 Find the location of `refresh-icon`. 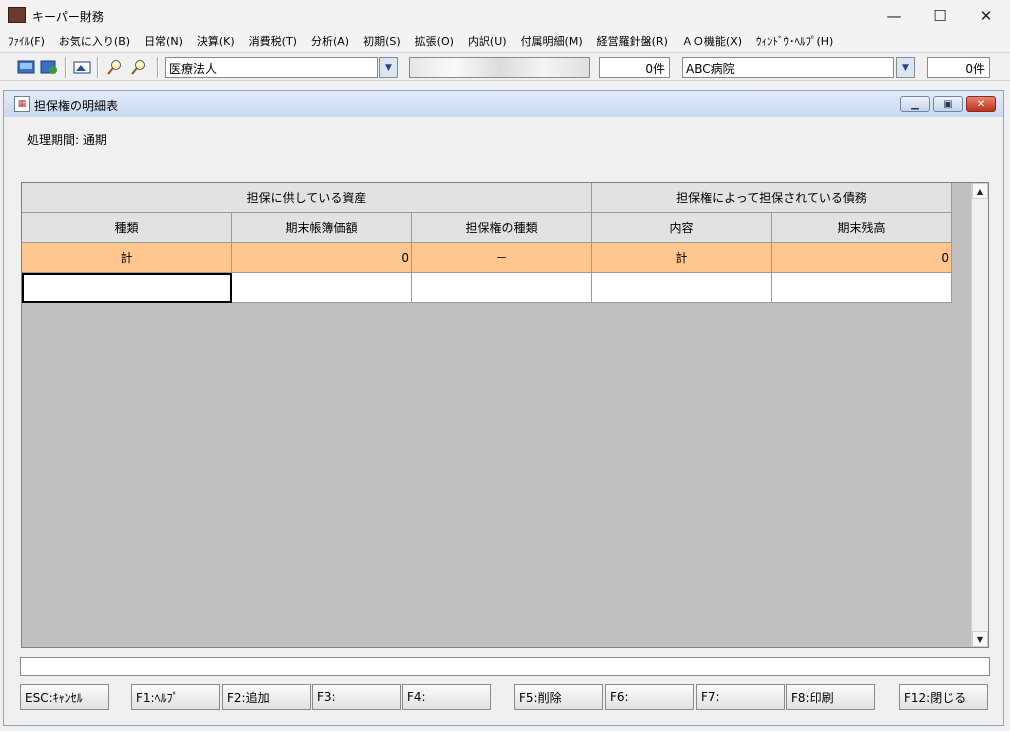

refresh-icon is located at coordinates (49, 67).